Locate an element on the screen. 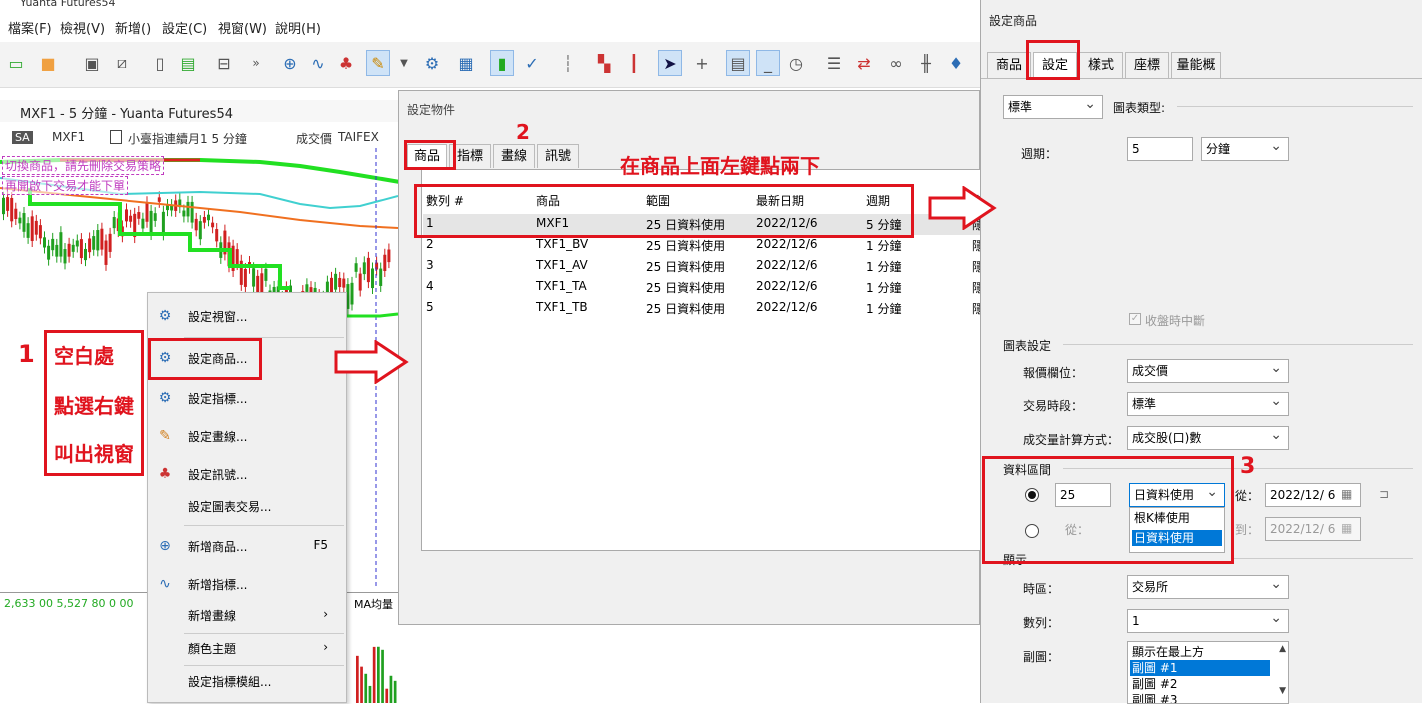  chart-settings-icon: ▦ is located at coordinates (466, 63).